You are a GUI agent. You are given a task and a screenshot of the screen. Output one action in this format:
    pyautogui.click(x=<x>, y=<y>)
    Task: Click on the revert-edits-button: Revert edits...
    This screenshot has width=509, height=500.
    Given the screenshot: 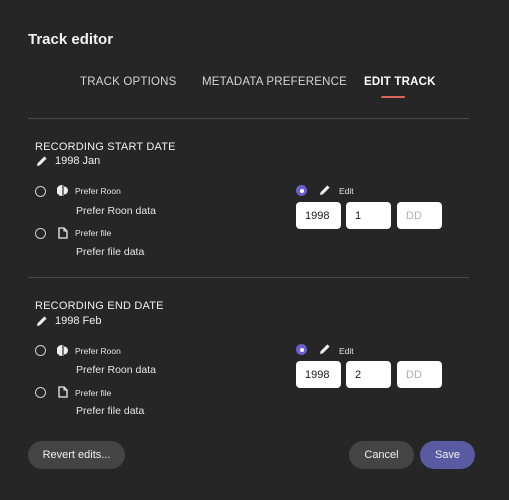 What is the action you would take?
    pyautogui.click(x=76, y=455)
    